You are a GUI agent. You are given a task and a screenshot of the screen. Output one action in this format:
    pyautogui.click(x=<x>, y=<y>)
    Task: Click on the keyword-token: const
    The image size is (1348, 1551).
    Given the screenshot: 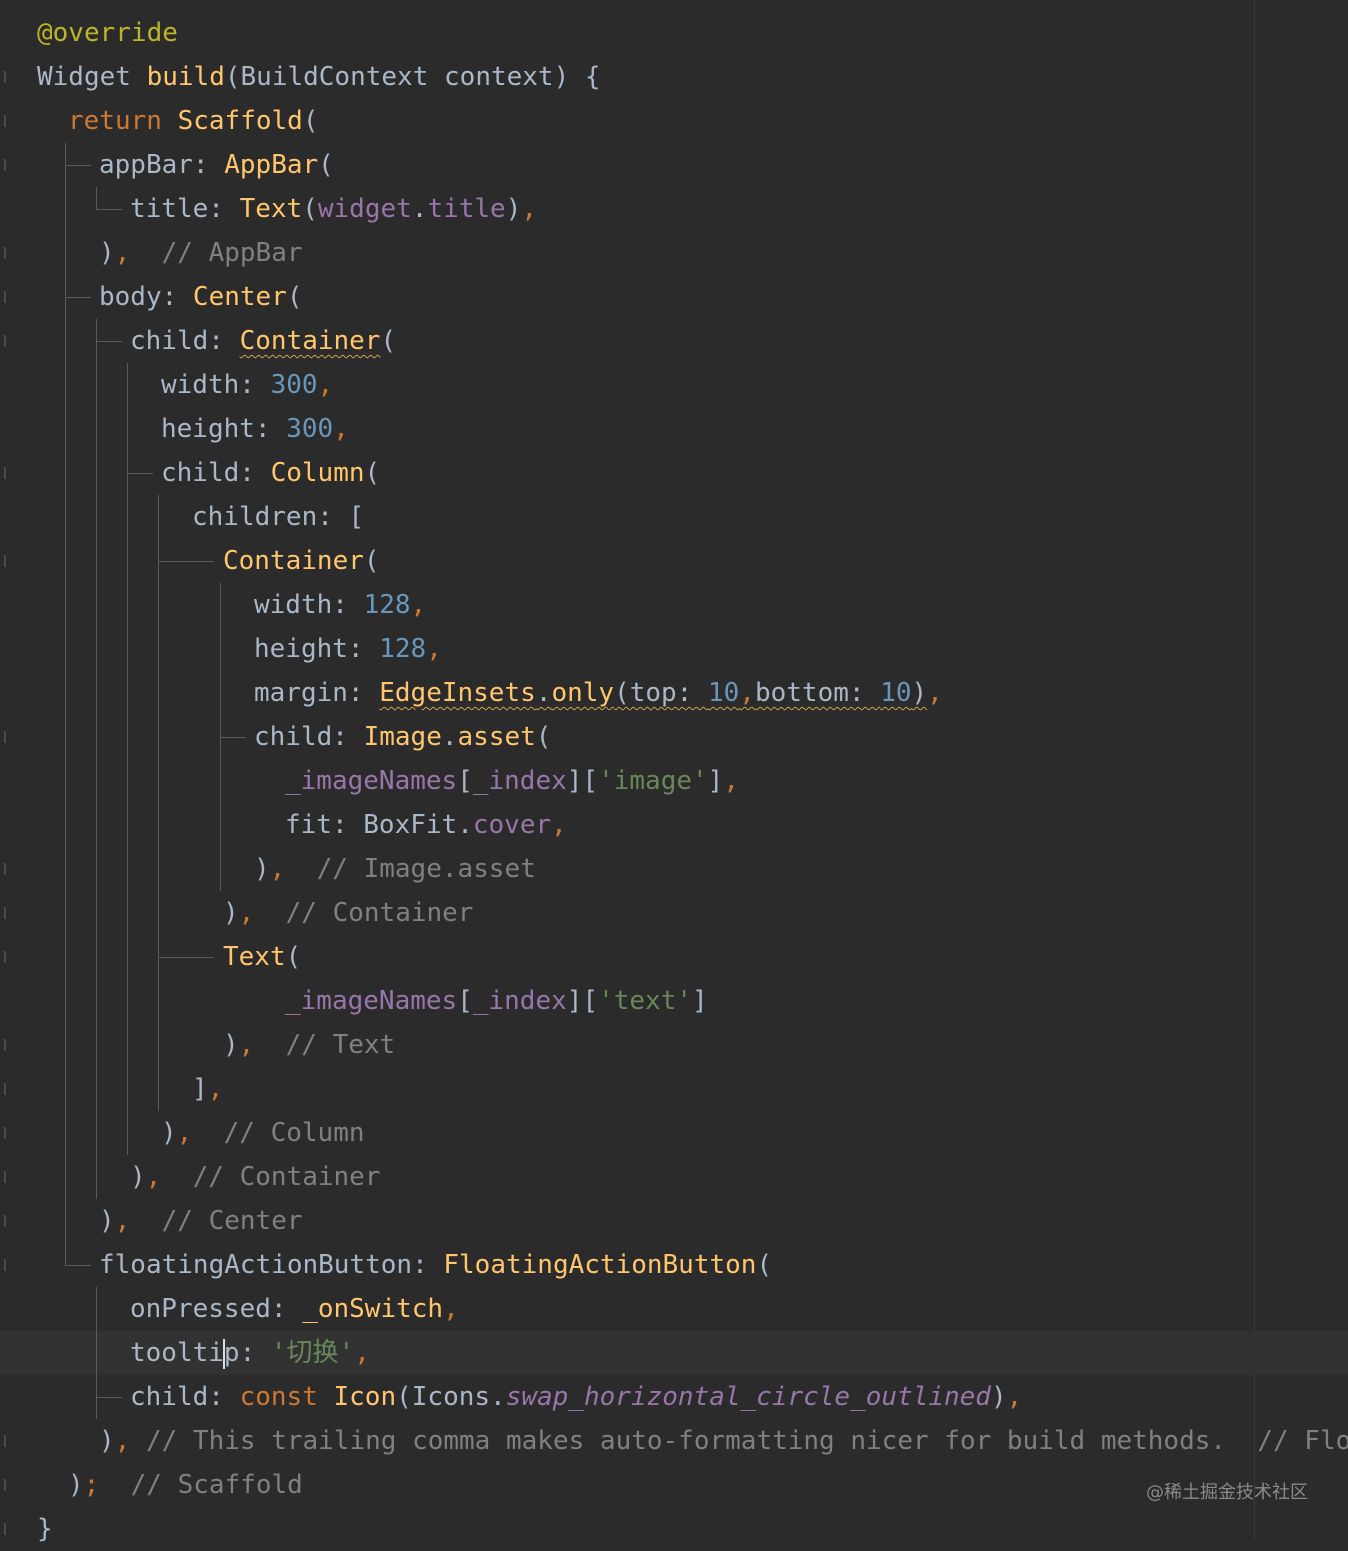 What is the action you would take?
    pyautogui.click(x=286, y=1397)
    